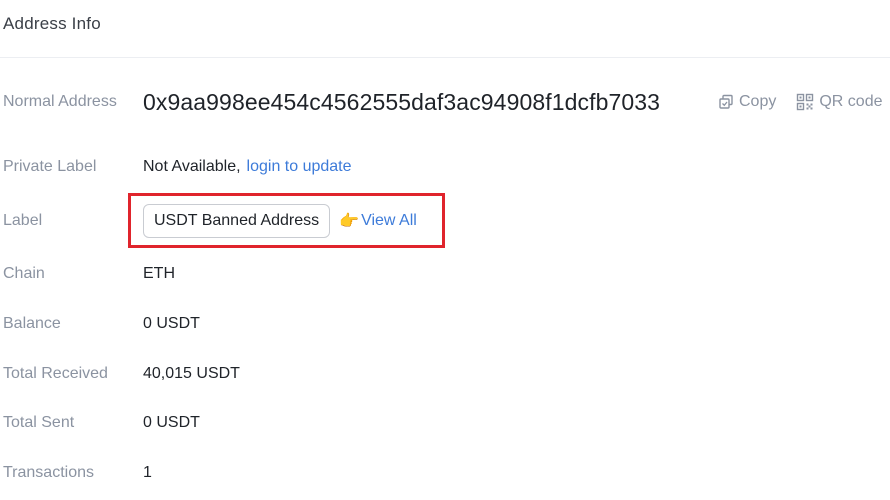  Describe the element at coordinates (171, 422) in the screenshot. I see `total-sent-value: 0 USDT` at that location.